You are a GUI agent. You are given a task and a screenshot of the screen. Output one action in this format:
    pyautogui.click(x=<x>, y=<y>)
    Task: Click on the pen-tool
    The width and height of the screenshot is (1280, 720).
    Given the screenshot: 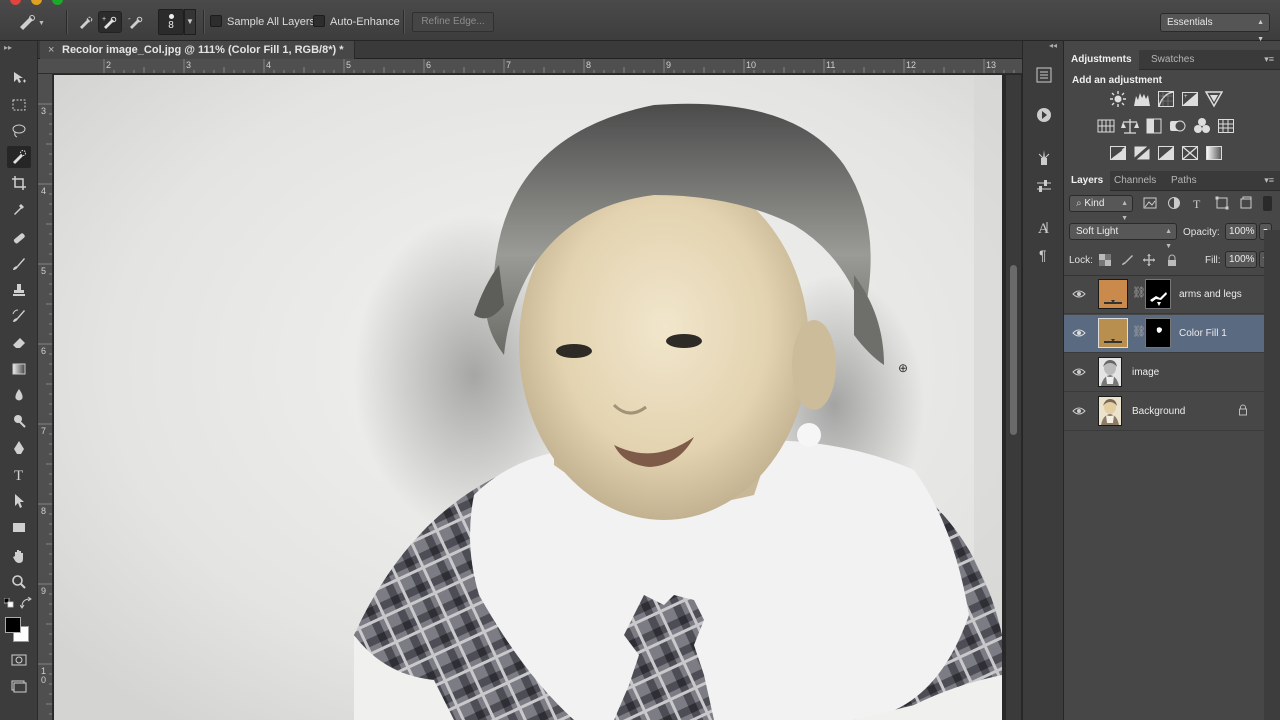 What is the action you would take?
    pyautogui.click(x=19, y=448)
    